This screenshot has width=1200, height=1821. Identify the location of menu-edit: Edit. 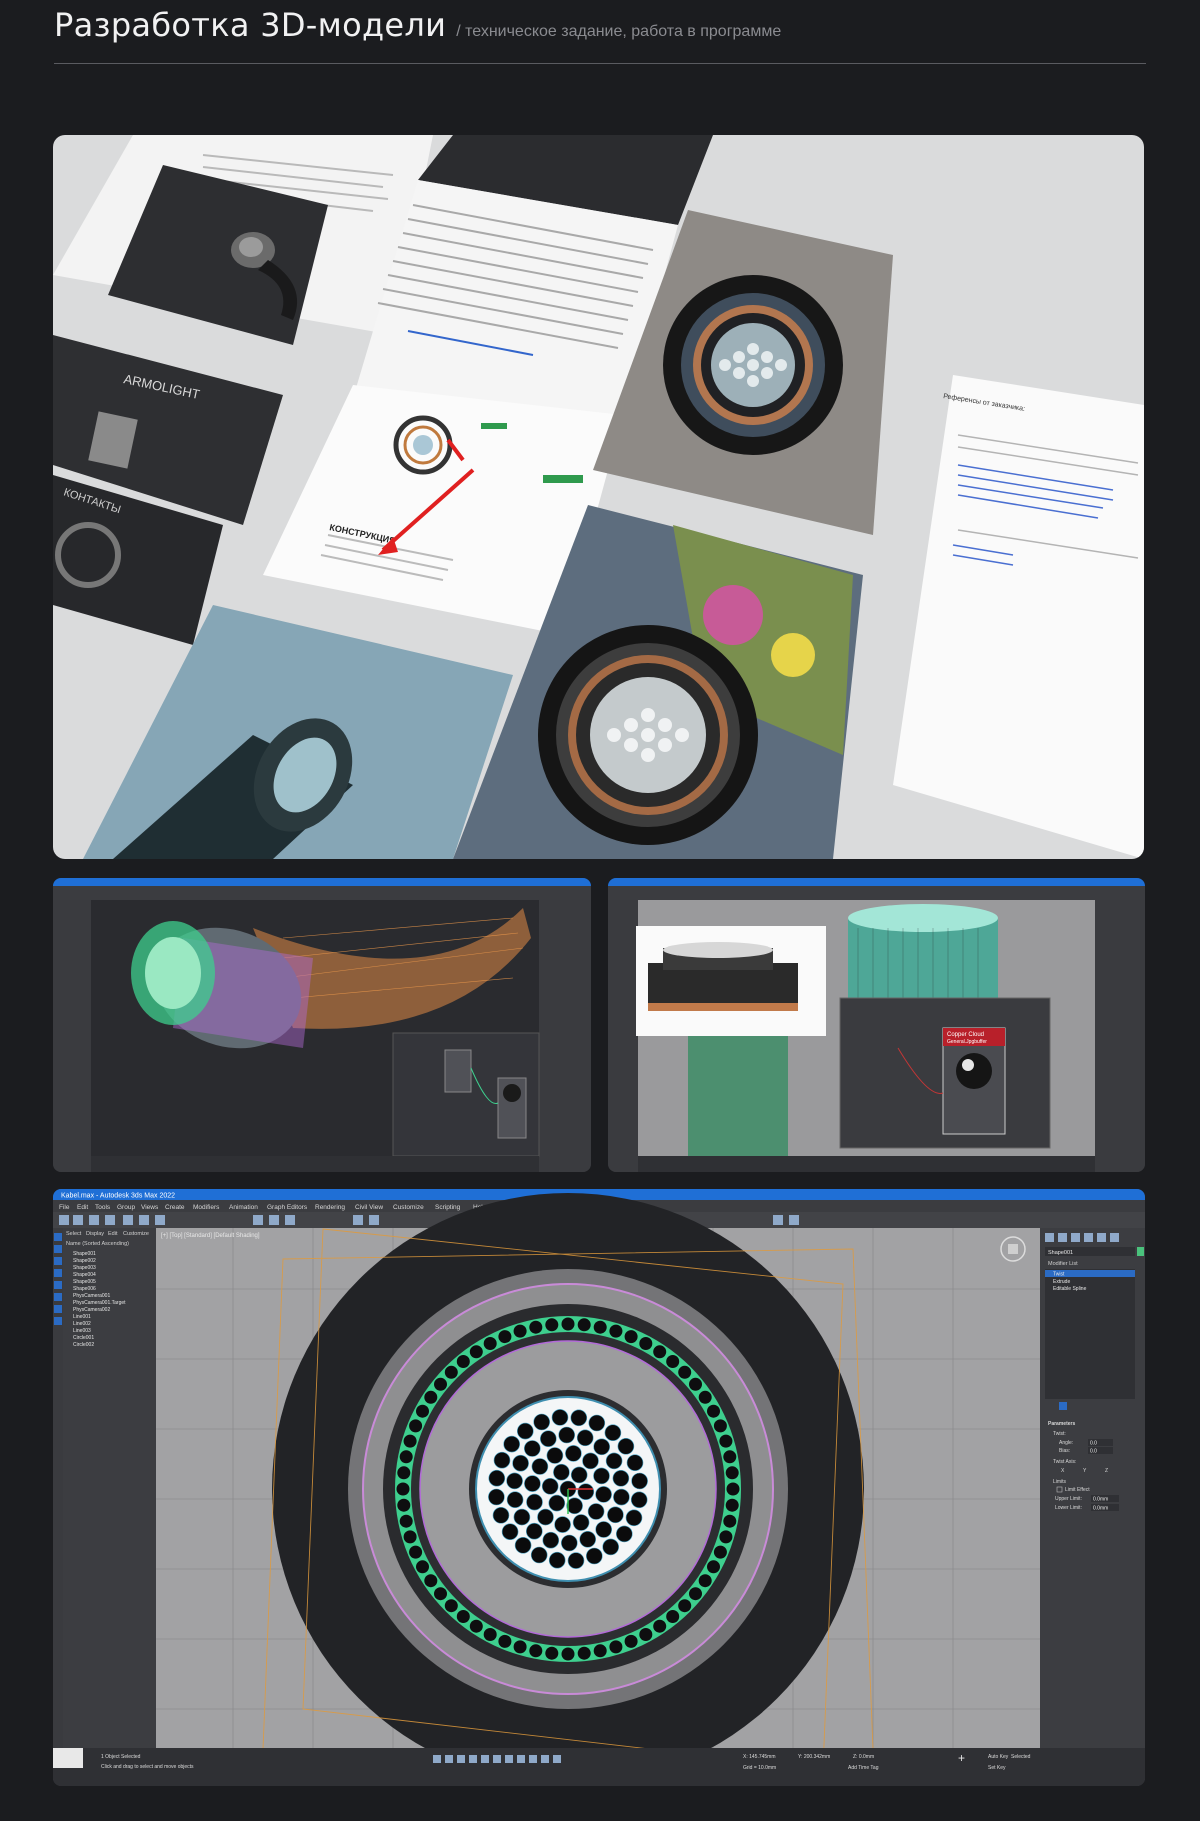
(82, 1207).